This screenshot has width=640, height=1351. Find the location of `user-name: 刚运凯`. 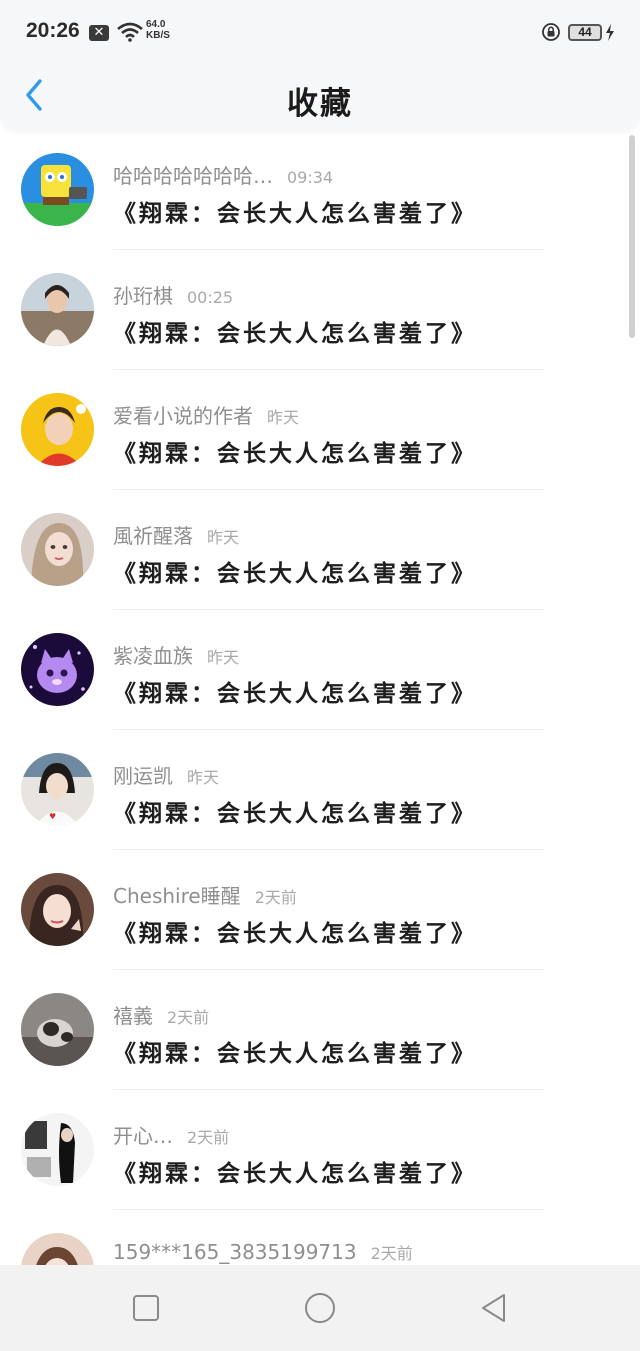

user-name: 刚运凯 is located at coordinates (143, 776).